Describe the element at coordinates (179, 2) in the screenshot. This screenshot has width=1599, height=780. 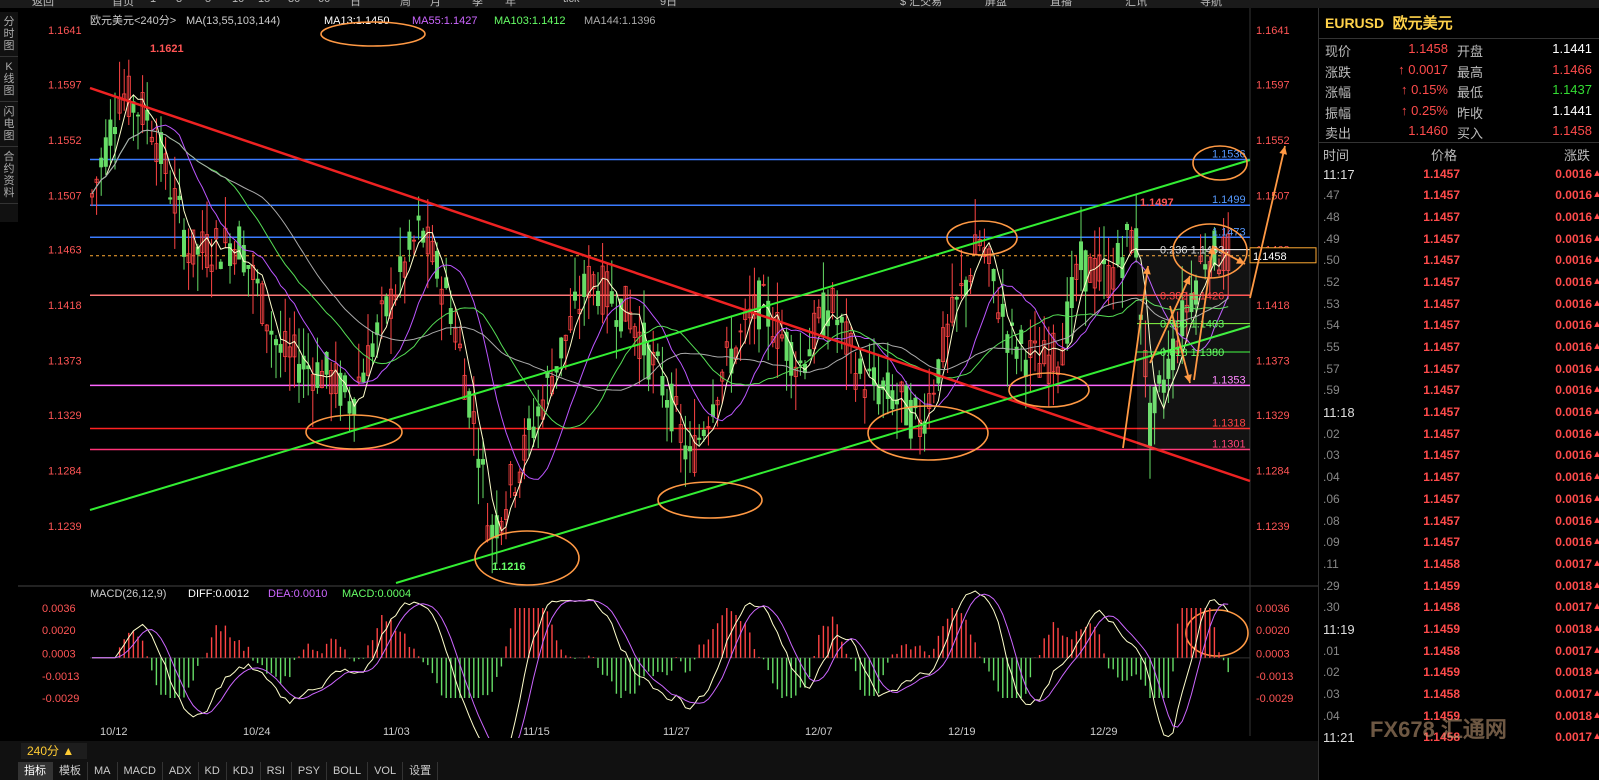
I see `toolbar-item-3: 3` at that location.